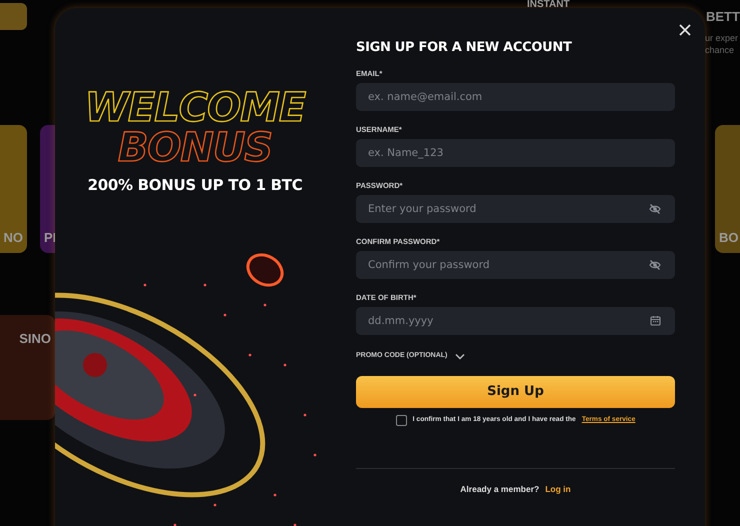 The image size is (740, 526). Describe the element at coordinates (721, 38) in the screenshot. I see `background-text: ur exper` at that location.